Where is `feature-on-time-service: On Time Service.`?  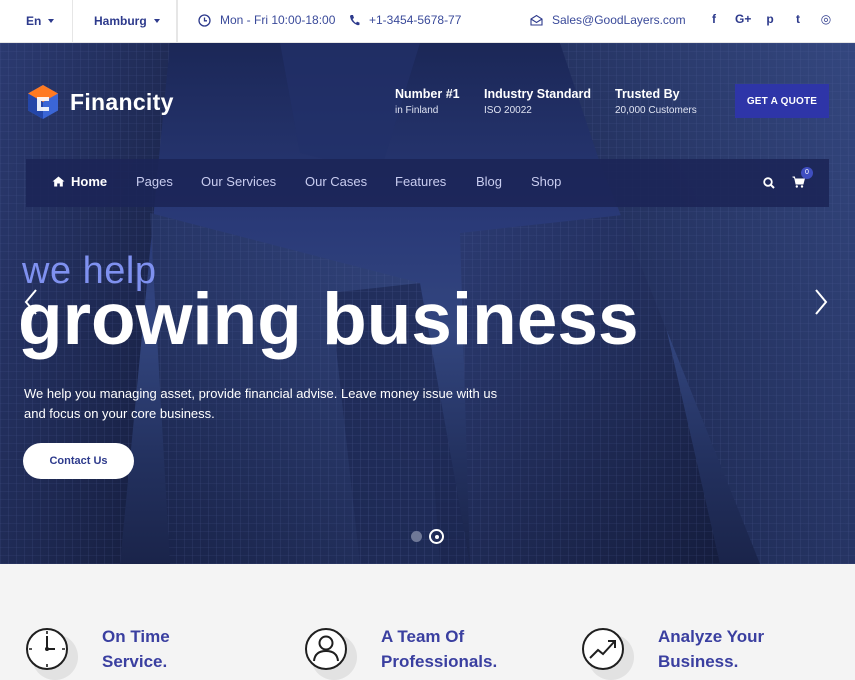
feature-on-time-service: On Time Service. is located at coordinates (97, 653).